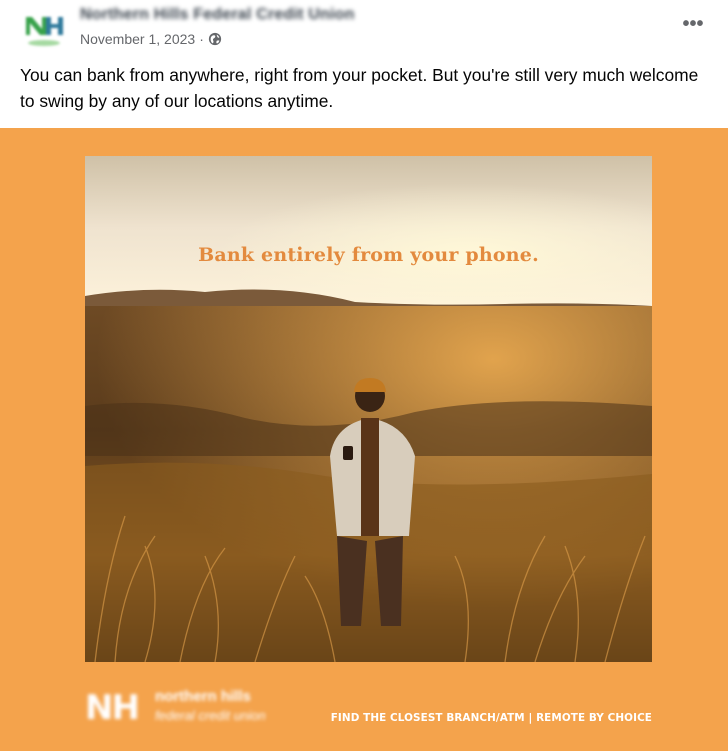  Describe the element at coordinates (112, 708) in the screenshot. I see `brand-logo-mark: NH` at that location.